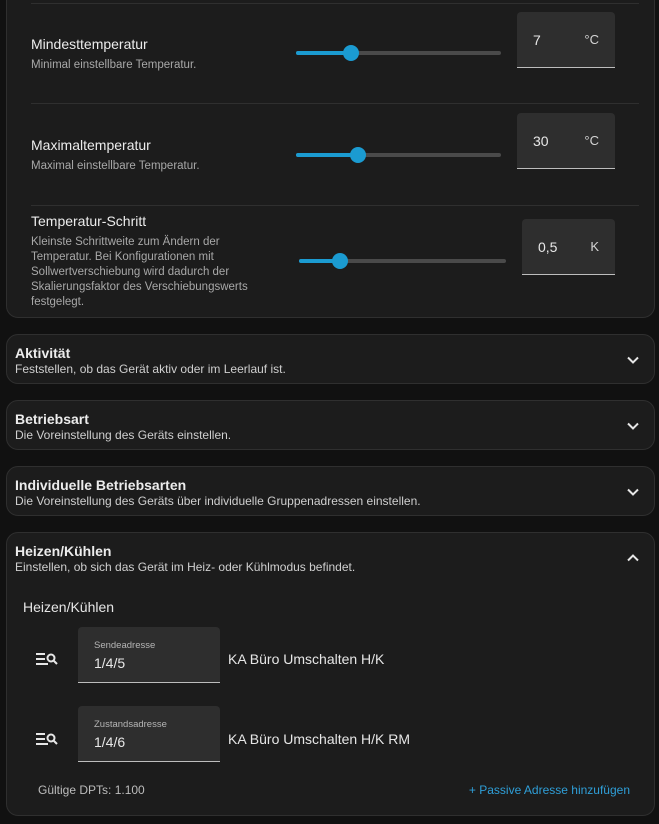 The width and height of the screenshot is (659, 824). What do you see at coordinates (566, 40) in the screenshot?
I see `min-temp-input: 7 °C` at bounding box center [566, 40].